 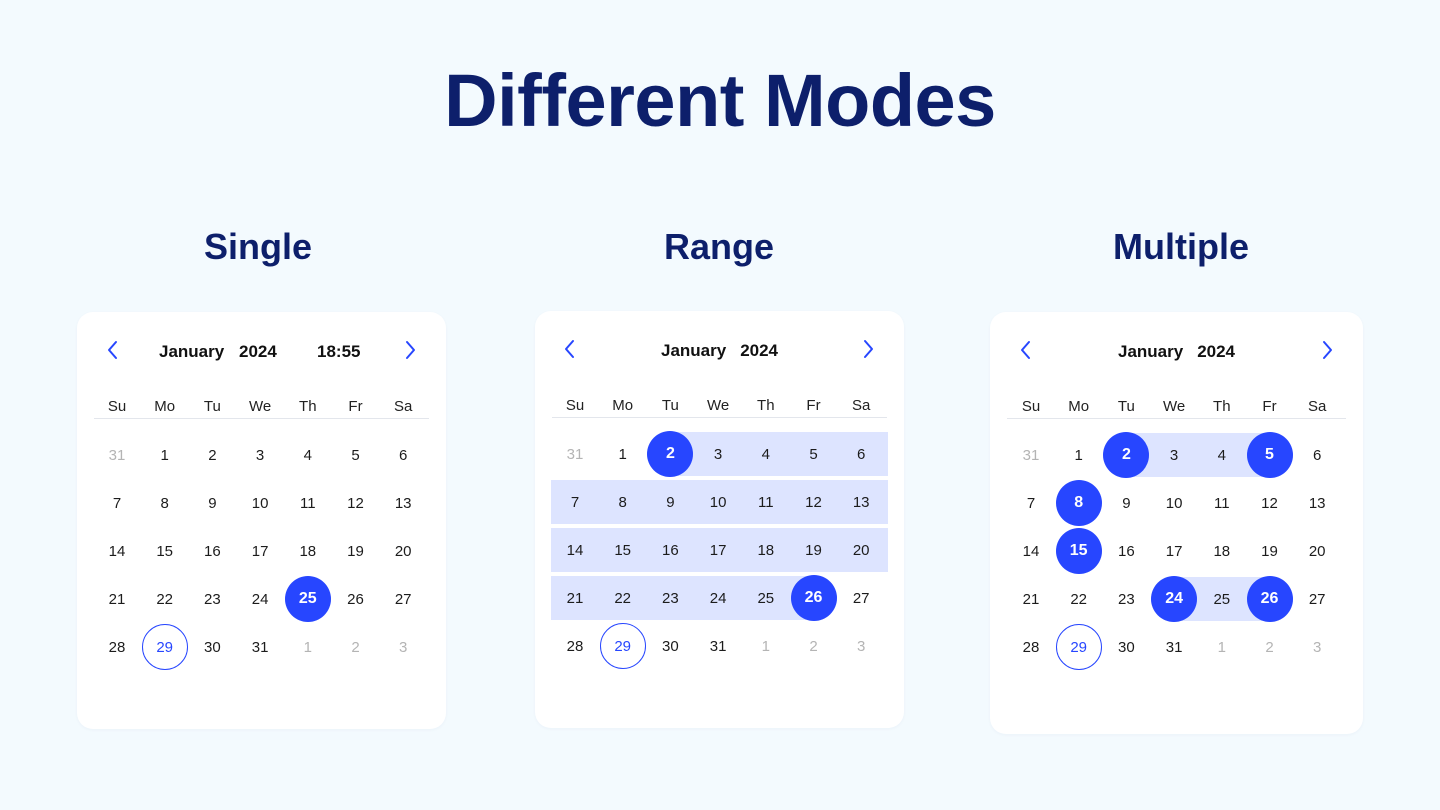 I want to click on time-label: 18:55, so click(x=338, y=352).